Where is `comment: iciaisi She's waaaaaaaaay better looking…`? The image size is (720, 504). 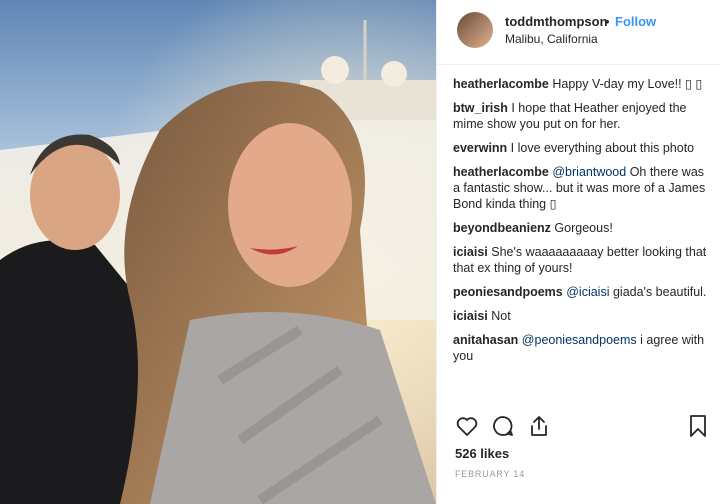
comment: iciaisi She's waaaaaaaaay better looking… is located at coordinates (582, 260).